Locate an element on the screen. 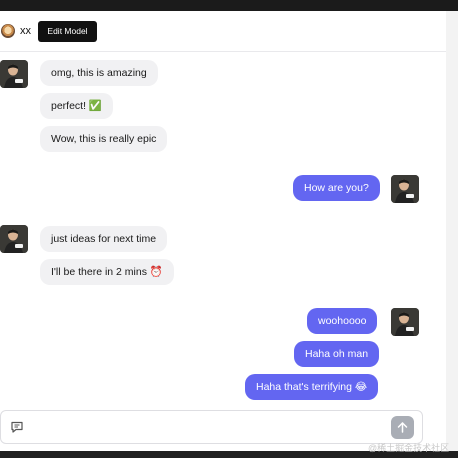 This screenshot has width=458, height=458. message-bubble-outgoing: Haha oh man is located at coordinates (337, 354).